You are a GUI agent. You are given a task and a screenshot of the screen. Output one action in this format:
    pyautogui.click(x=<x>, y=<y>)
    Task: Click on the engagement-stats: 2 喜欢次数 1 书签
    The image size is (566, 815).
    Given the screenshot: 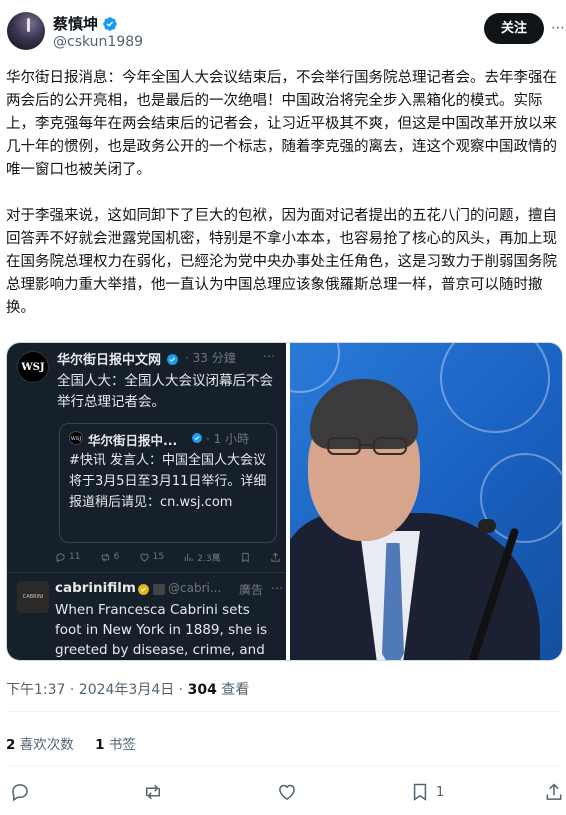 What is the action you would take?
    pyautogui.click(x=71, y=743)
    